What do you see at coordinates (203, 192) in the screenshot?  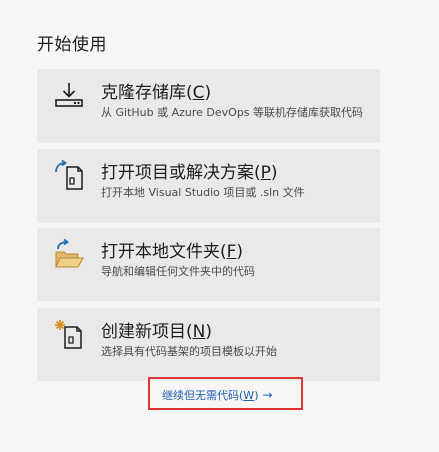 I see `open-project-description: 打开本地 Visual Studio 项目或 .sln 文件` at bounding box center [203, 192].